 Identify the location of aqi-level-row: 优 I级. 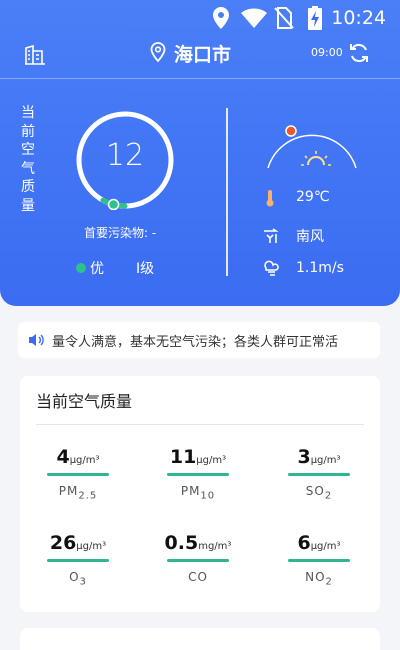
(115, 268).